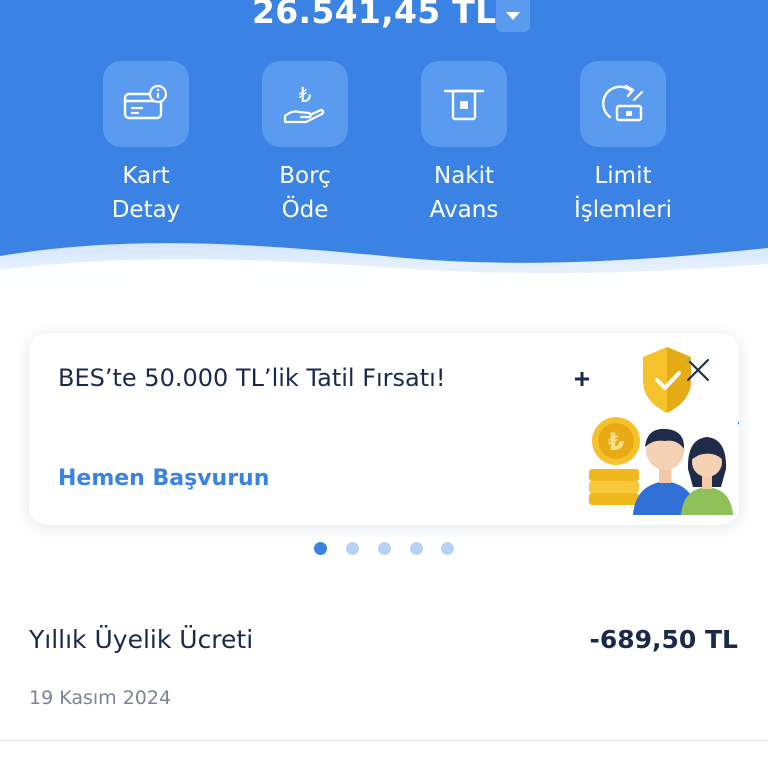  Describe the element at coordinates (374, 15) in the screenshot. I see `card-balance: 26.541,45 TL` at that location.